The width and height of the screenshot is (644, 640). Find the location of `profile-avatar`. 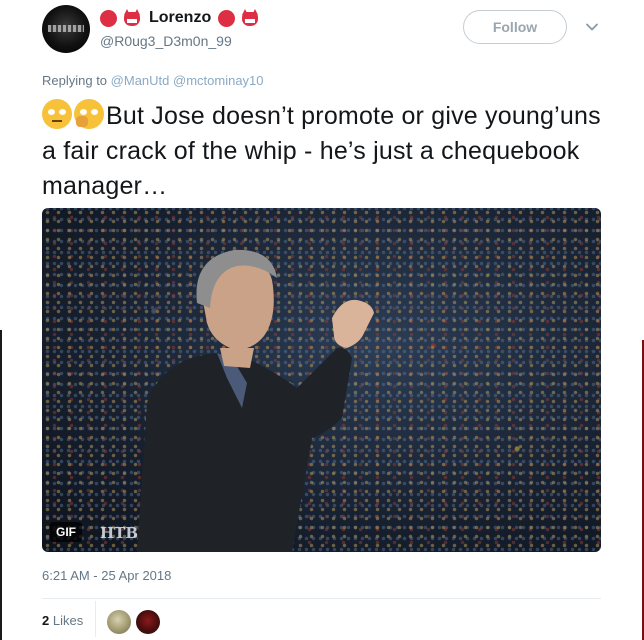

profile-avatar is located at coordinates (66, 29).